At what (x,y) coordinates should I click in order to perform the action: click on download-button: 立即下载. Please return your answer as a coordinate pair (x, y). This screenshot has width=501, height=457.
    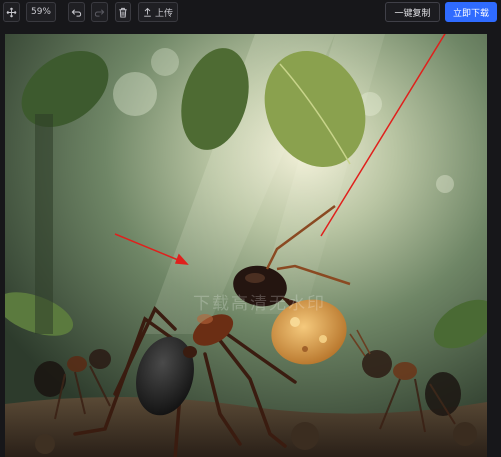
    Looking at the image, I should click on (471, 12).